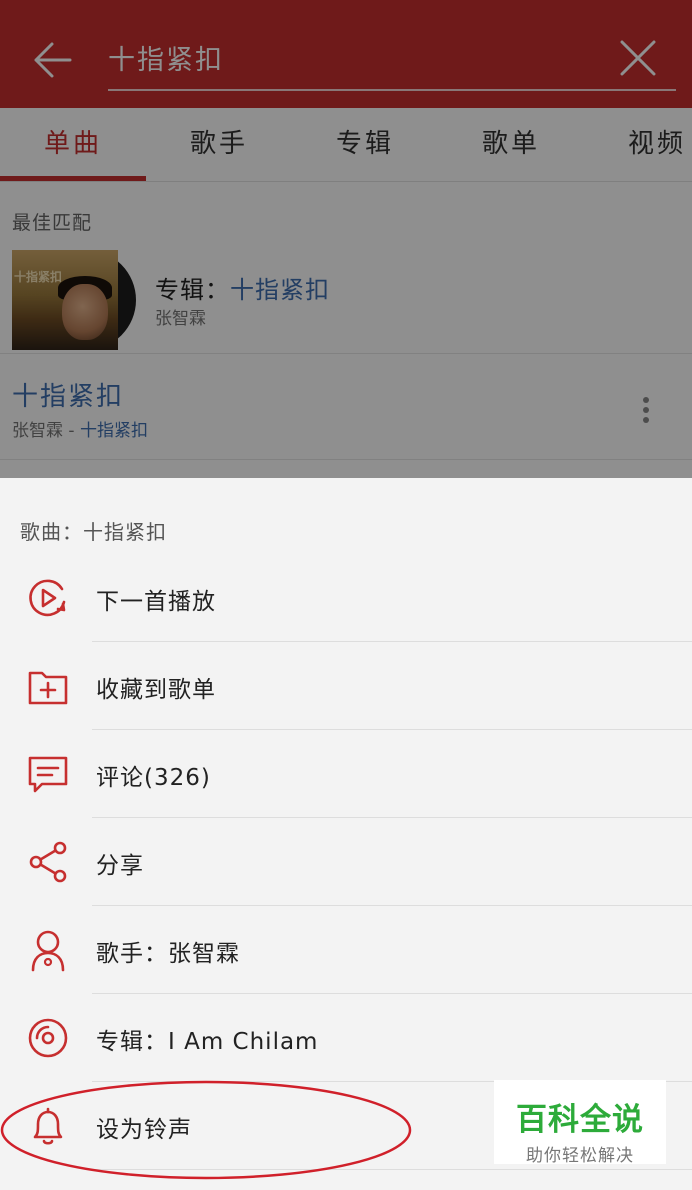 The width and height of the screenshot is (692, 1190). Describe the element at coordinates (346, 1038) in the screenshot. I see `menu-item-album: 专辑：I Am Chilam` at that location.